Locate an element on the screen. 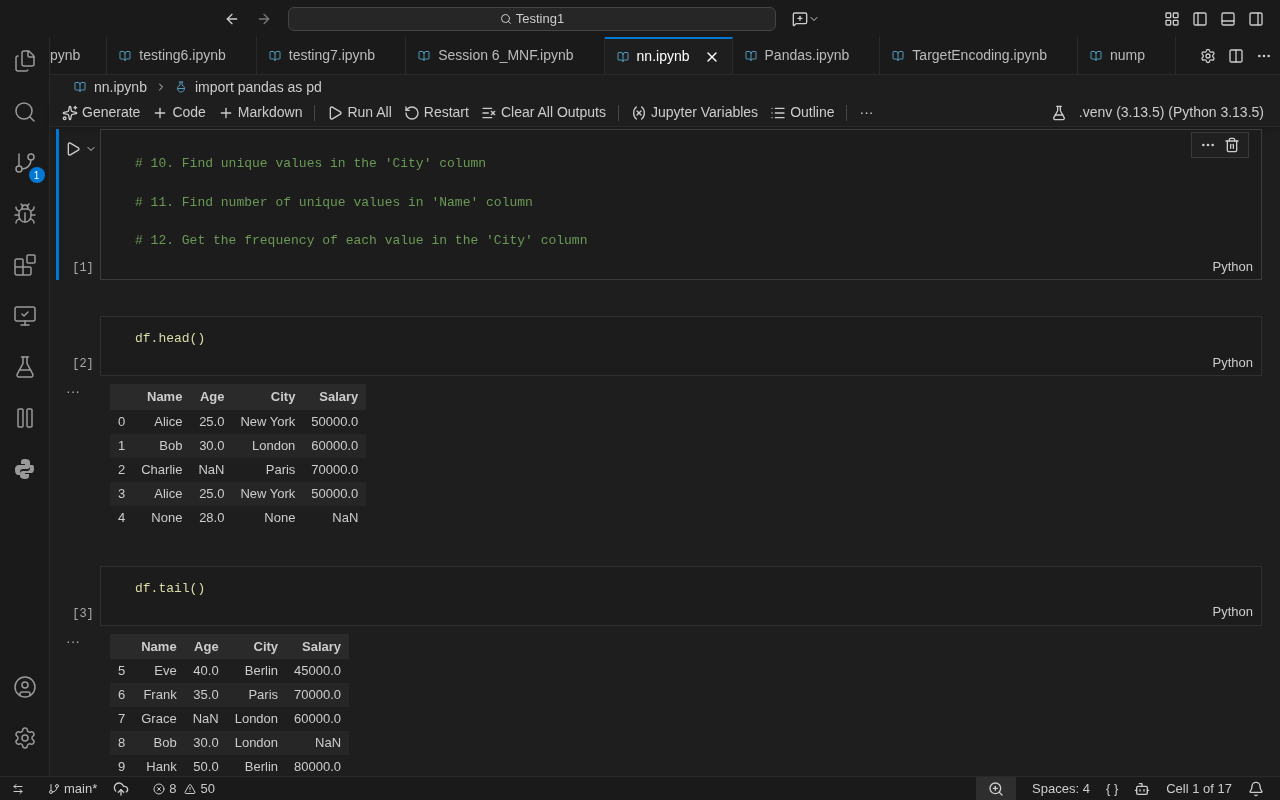  table-cell: None is located at coordinates (162, 517).